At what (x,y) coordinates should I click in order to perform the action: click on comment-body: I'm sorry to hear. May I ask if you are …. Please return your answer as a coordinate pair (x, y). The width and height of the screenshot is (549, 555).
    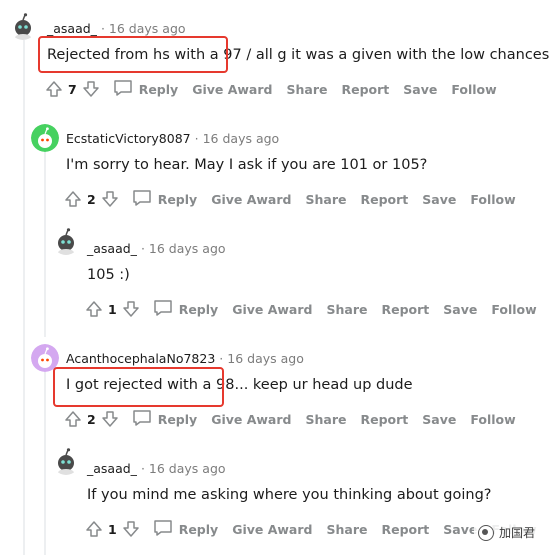
    Looking at the image, I should click on (247, 165).